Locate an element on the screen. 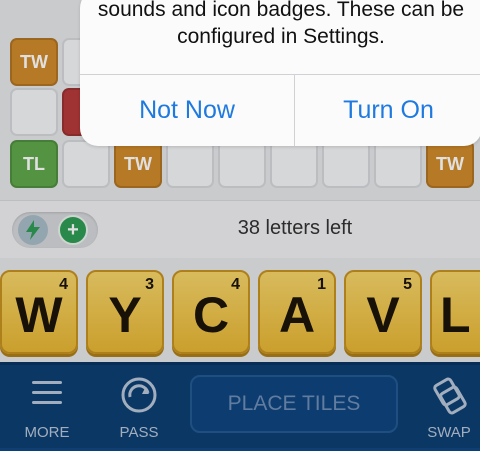 The width and height of the screenshot is (480, 451). pass-button: PASS is located at coordinates (139, 410).